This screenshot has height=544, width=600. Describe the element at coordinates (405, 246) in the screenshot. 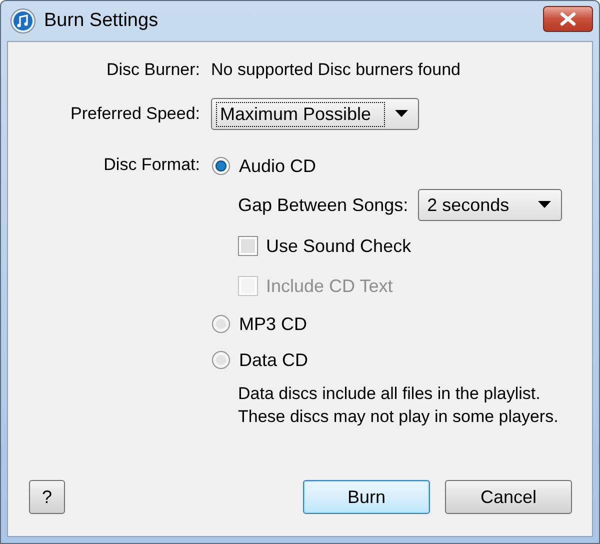

I see `checkbox-option: Use Sound Check` at that location.